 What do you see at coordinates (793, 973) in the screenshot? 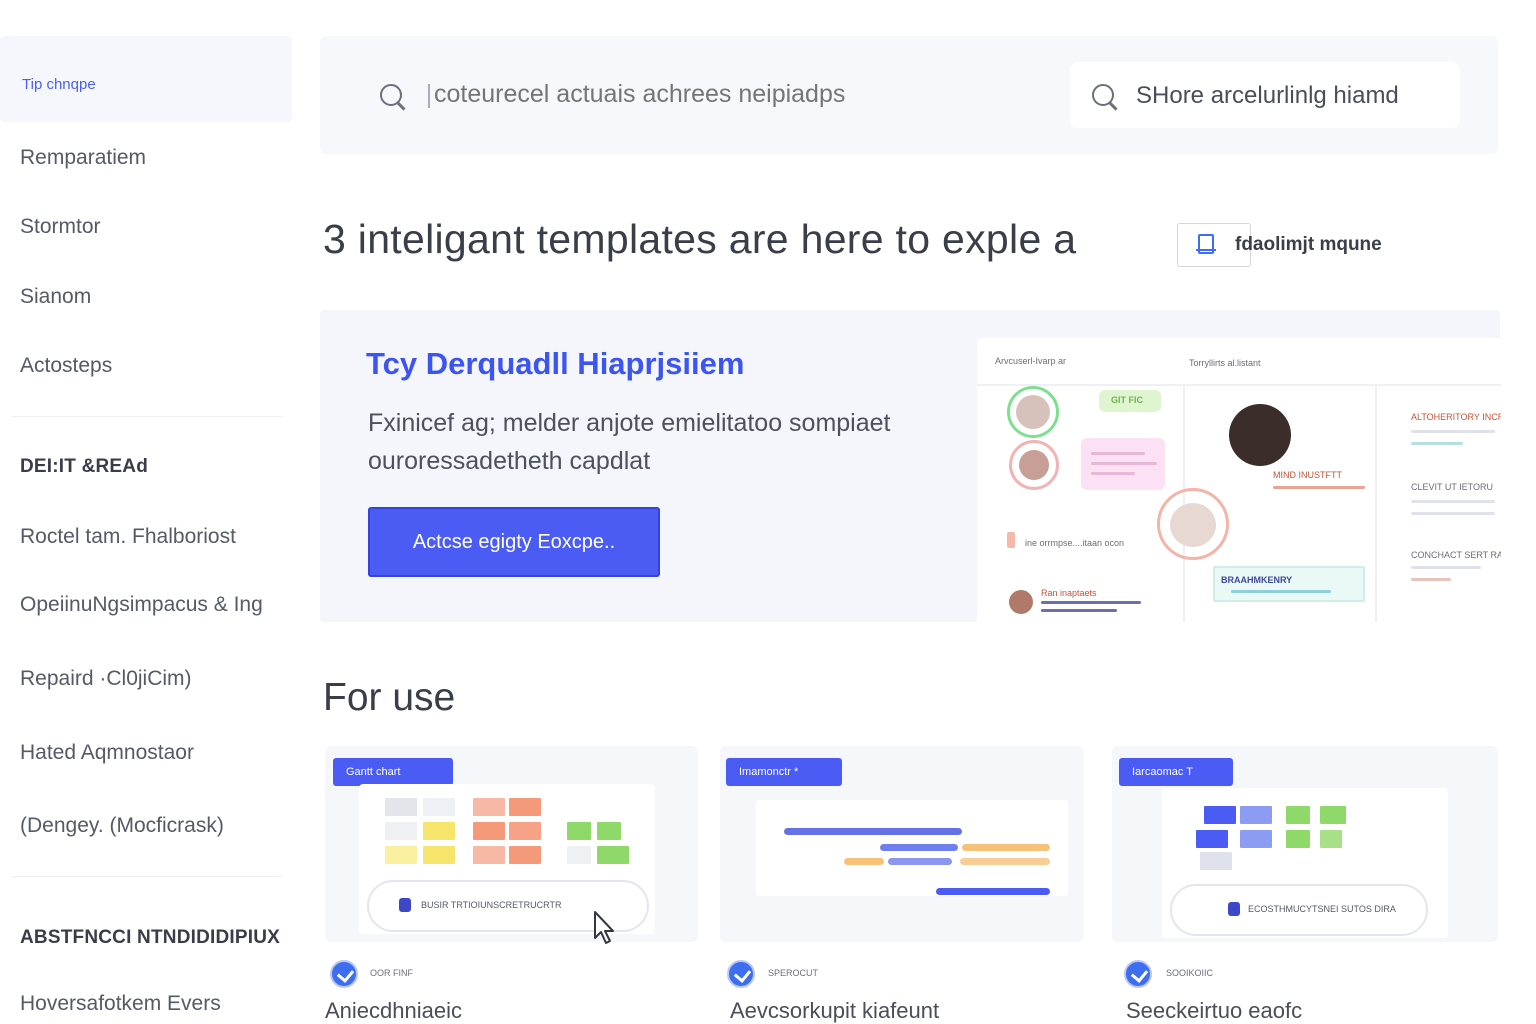
I see `card-meta: SPEROCUT` at bounding box center [793, 973].